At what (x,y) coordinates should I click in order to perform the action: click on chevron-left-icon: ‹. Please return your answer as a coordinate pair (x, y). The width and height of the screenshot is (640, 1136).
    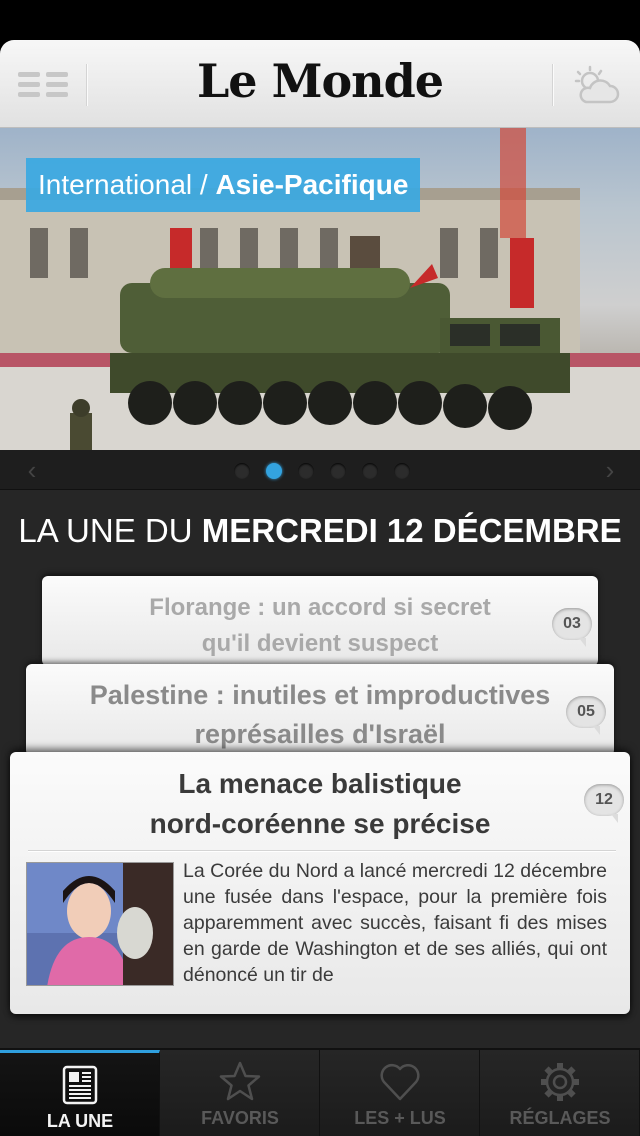
    Looking at the image, I should click on (32, 470).